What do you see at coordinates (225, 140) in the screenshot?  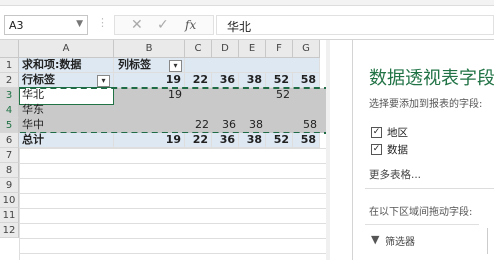 I see `pivot-total-cell: 36` at bounding box center [225, 140].